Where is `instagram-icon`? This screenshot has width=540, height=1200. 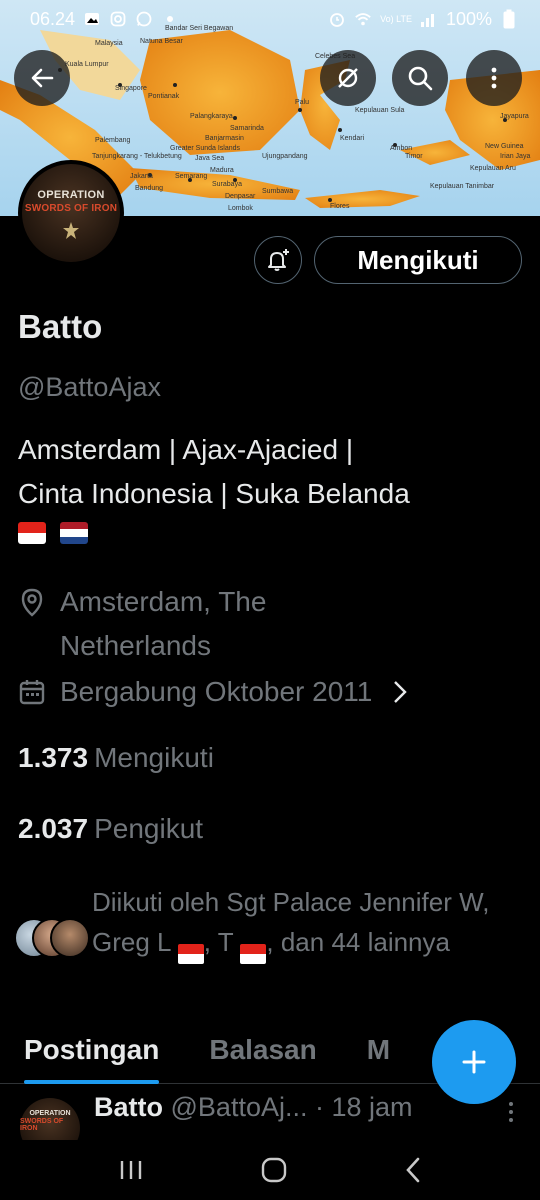
instagram-icon is located at coordinates (118, 19).